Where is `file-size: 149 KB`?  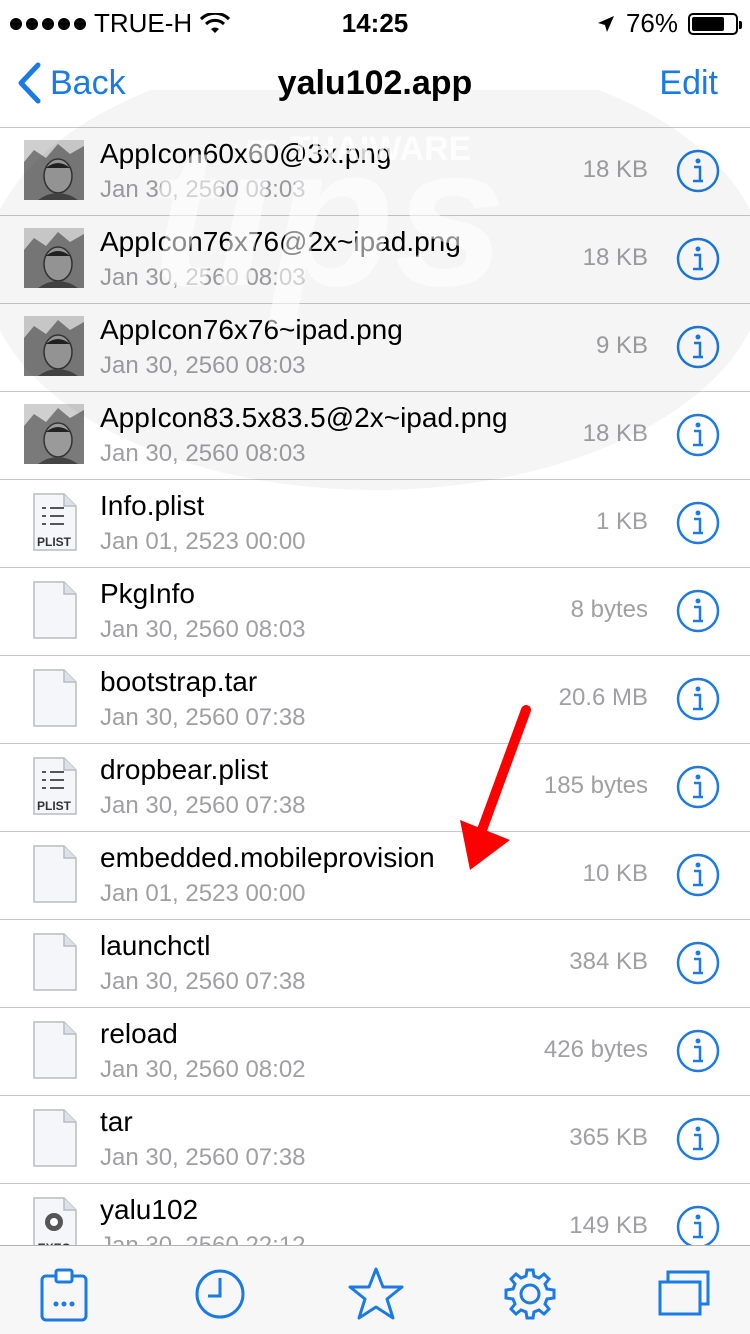 file-size: 149 KB is located at coordinates (608, 1225).